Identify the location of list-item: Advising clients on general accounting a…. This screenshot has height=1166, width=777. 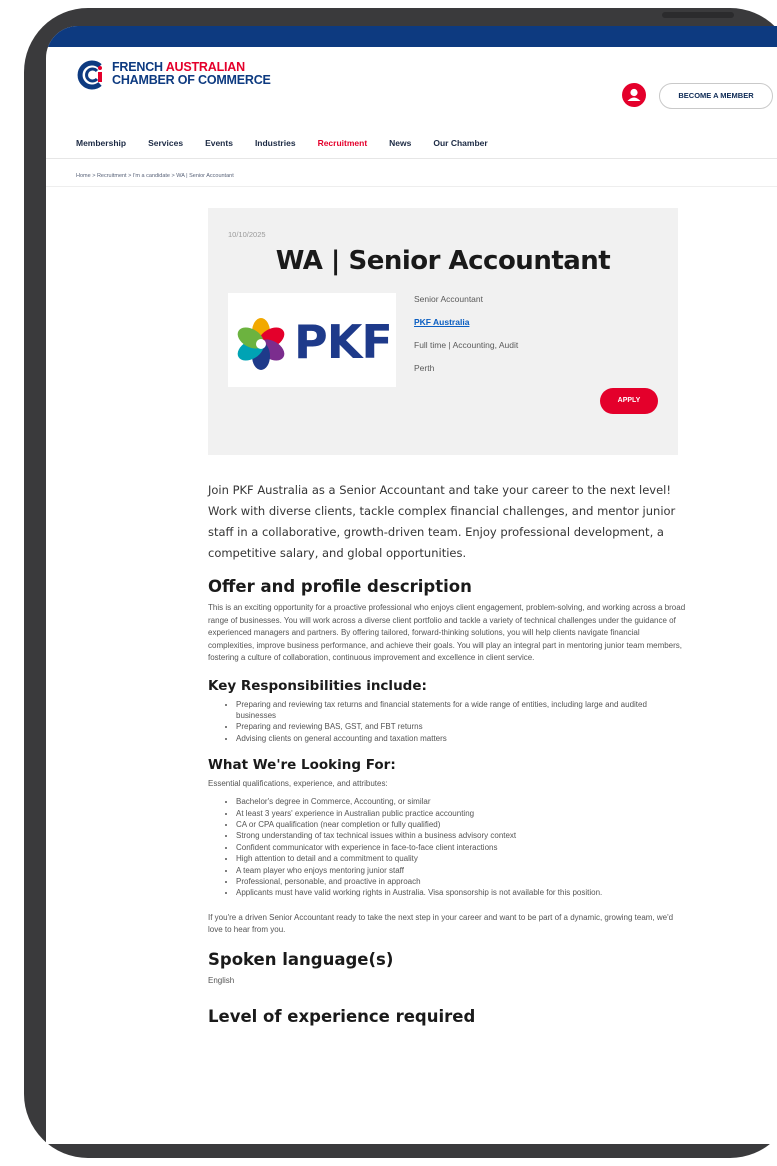
(461, 738).